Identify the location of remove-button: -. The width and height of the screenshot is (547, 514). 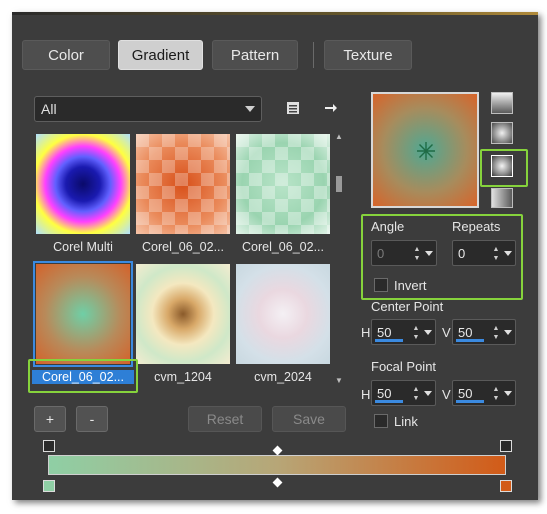
(92, 419).